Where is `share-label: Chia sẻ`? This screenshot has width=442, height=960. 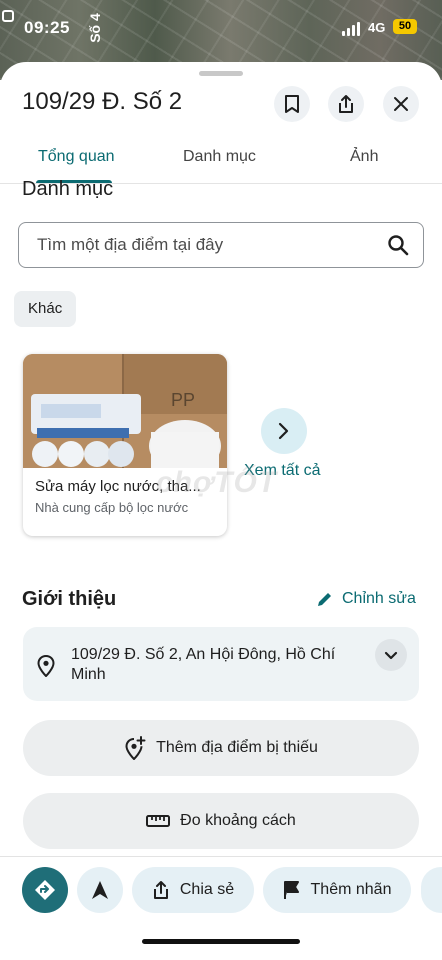
share-label: Chia sẻ is located at coordinates (207, 889).